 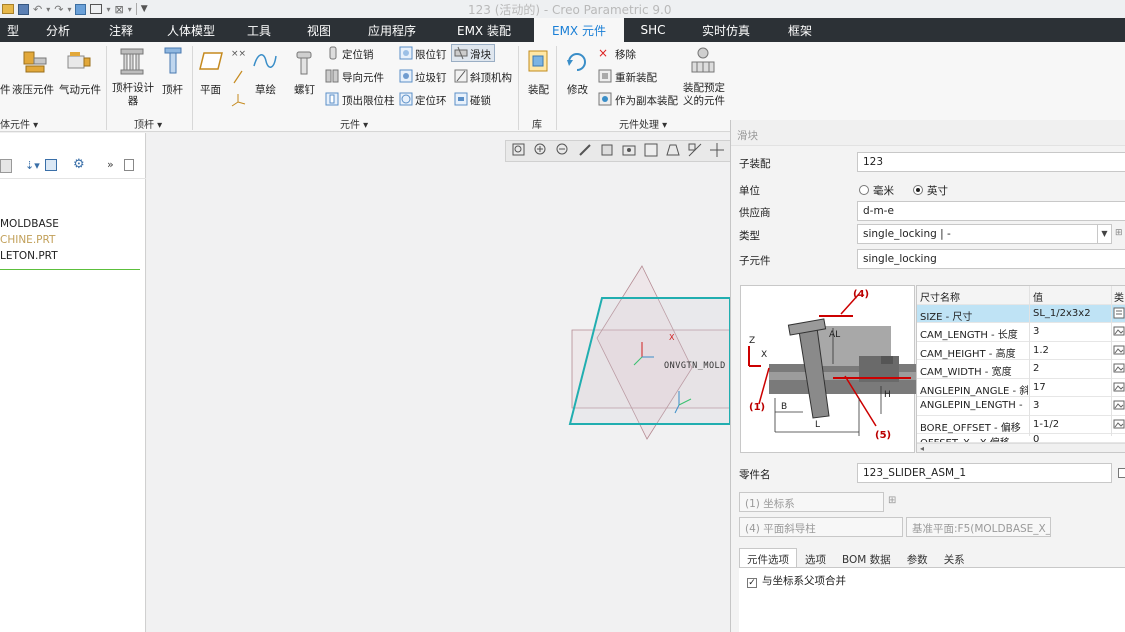 What do you see at coordinates (768, 558) in the screenshot?
I see `tab-component-options: 元件选项` at bounding box center [768, 558].